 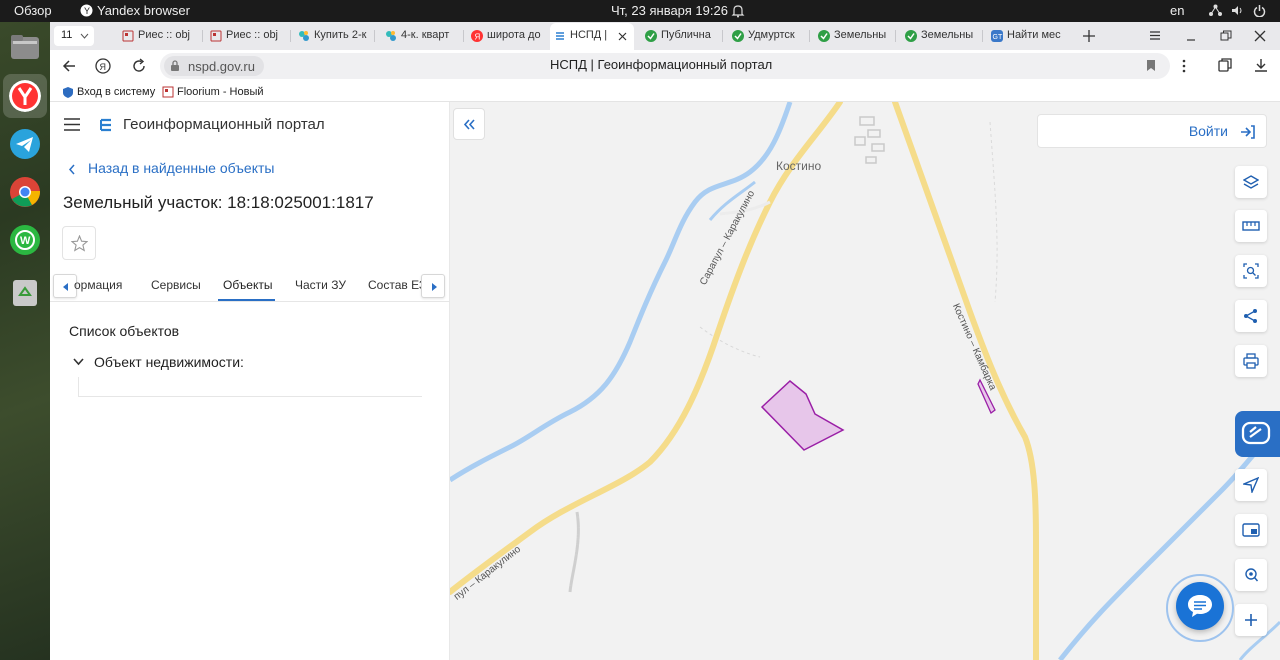 I want to click on app-menu: Yandex browser, so click(x=143, y=10).